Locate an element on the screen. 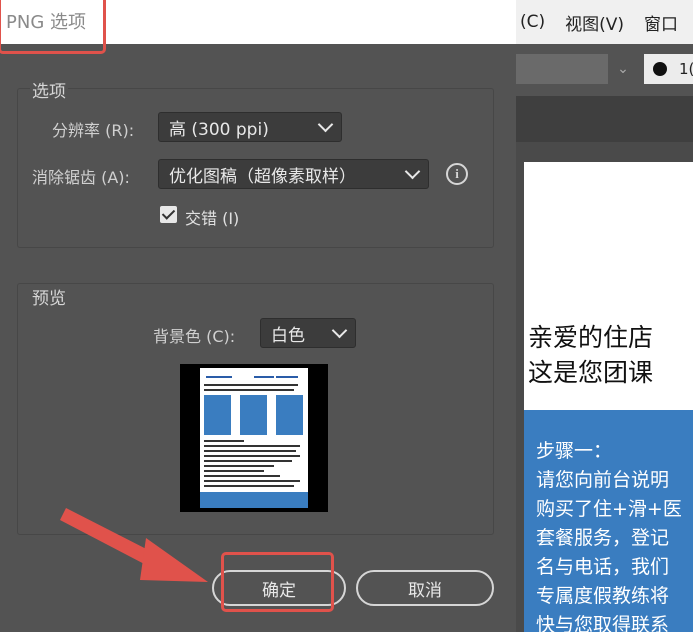 The image size is (693, 632). app-menubar: (C) 视图(V) 窗口 is located at coordinates (604, 22).